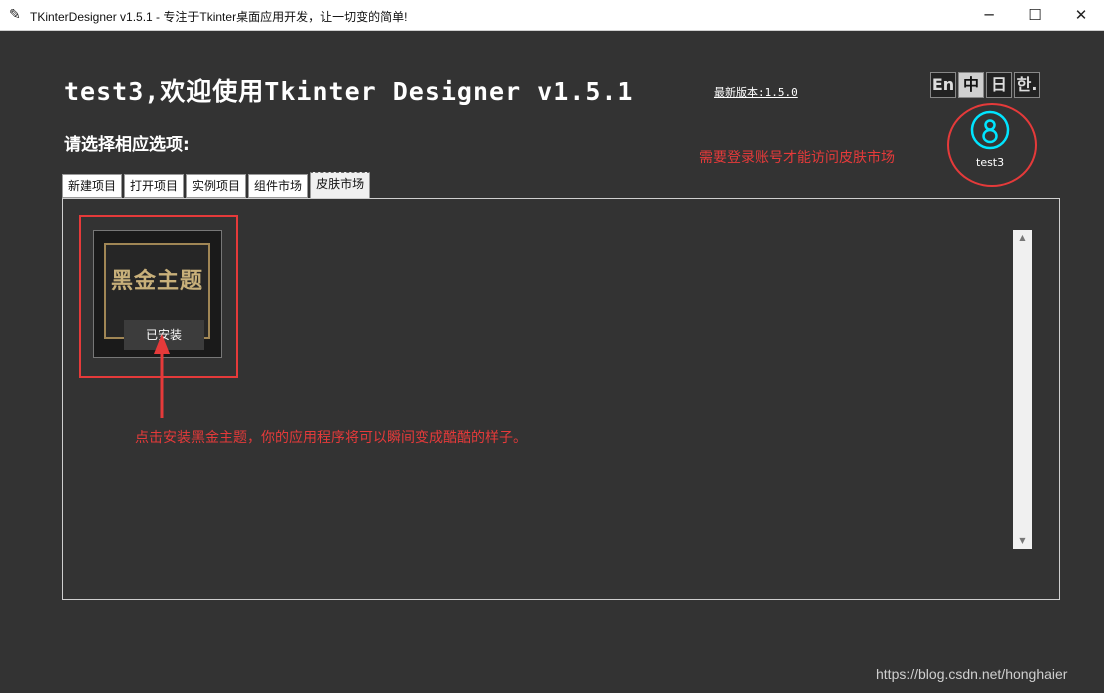  What do you see at coordinates (972, 674) in the screenshot?
I see `watermark: https://blog.csdn.net/honghaier` at bounding box center [972, 674].